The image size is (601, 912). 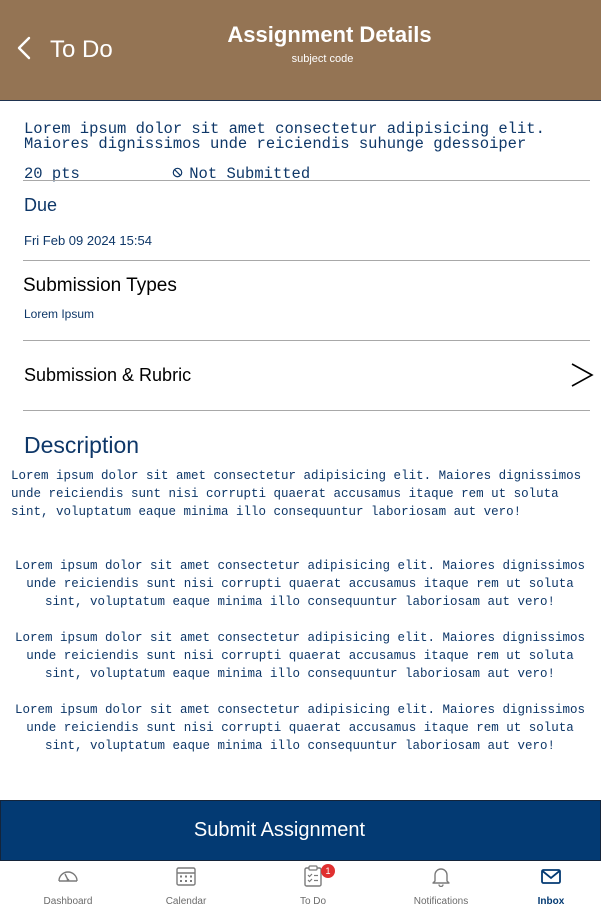 I want to click on assignment-meta: 20 pts Not Submitted, so click(x=304, y=174).